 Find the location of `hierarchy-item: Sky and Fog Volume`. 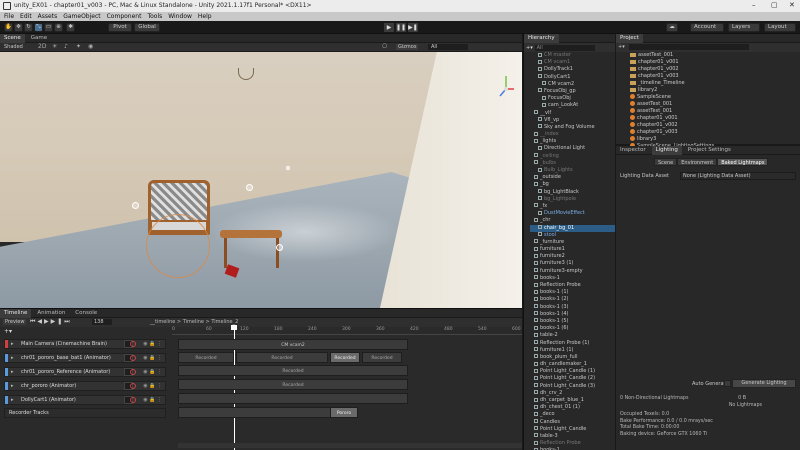

hierarchy-item: Sky and Fog Volume is located at coordinates (572, 127).